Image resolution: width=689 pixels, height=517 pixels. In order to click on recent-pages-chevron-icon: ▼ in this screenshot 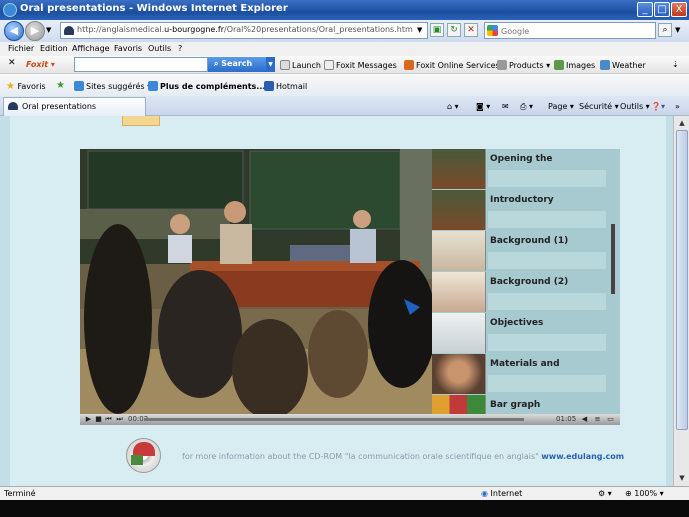, I will do `click(48, 30)`.